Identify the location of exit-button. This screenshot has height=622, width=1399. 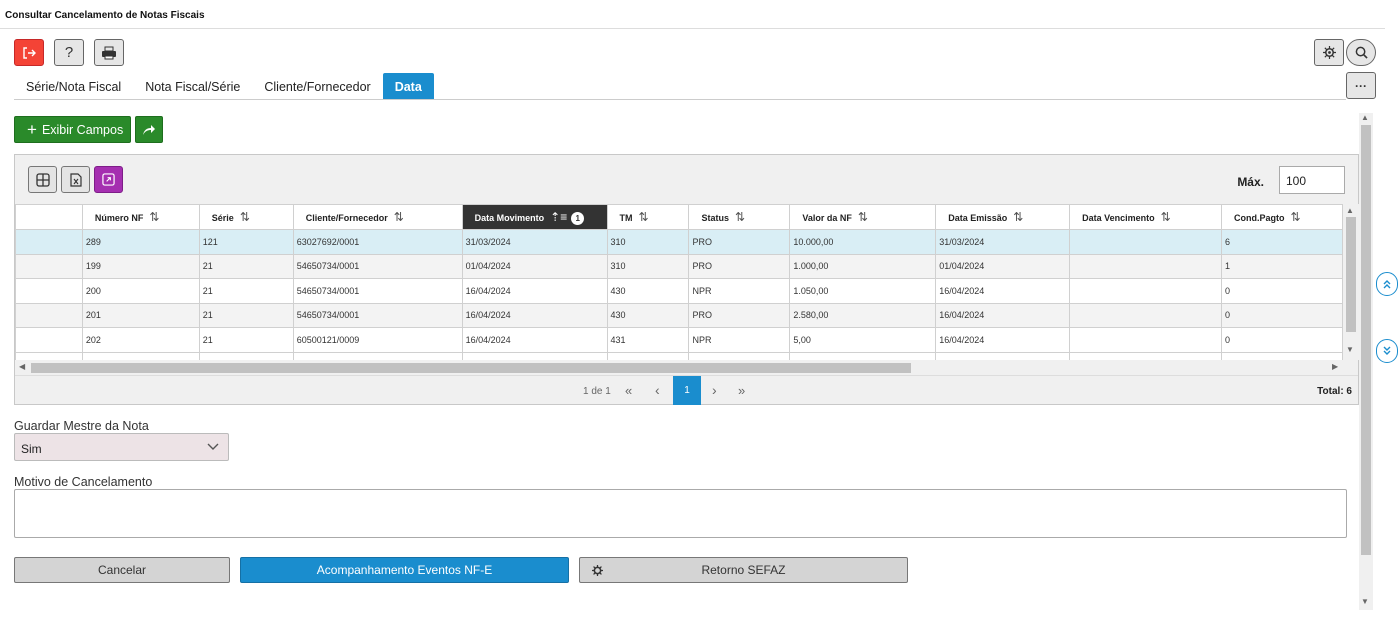
(29, 52).